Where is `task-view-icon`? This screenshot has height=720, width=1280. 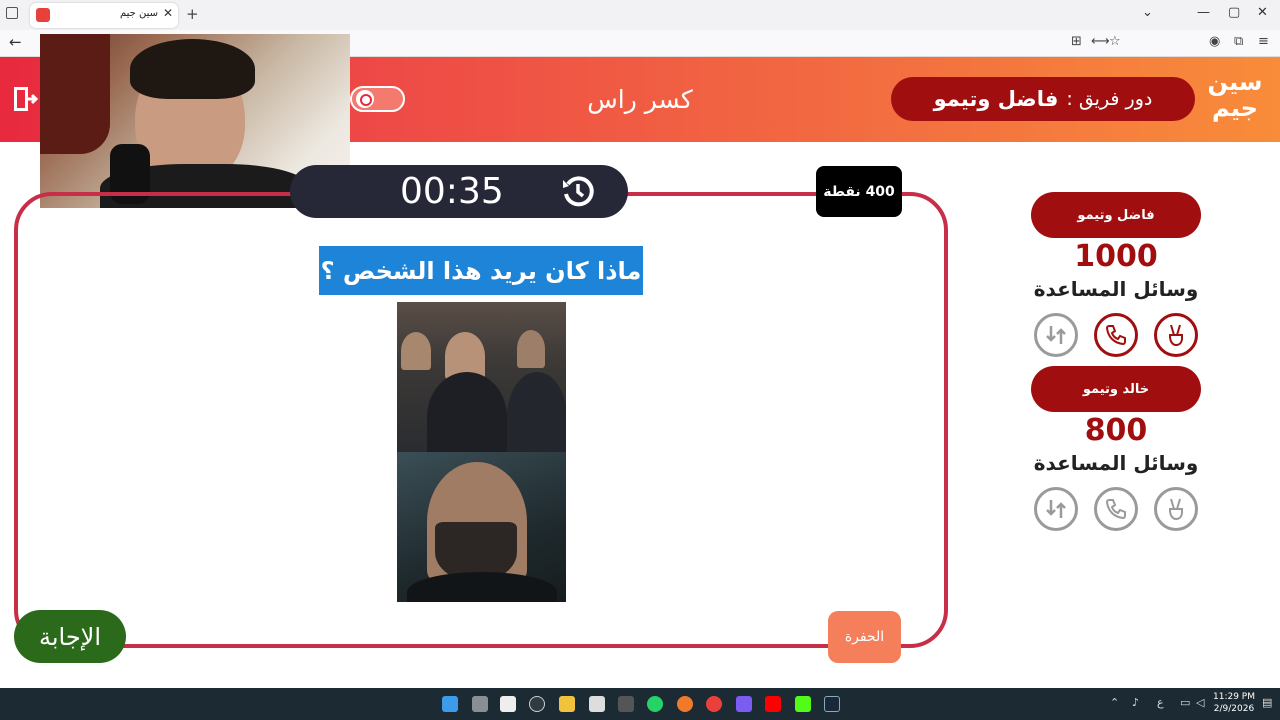
task-view-icon is located at coordinates (480, 704).